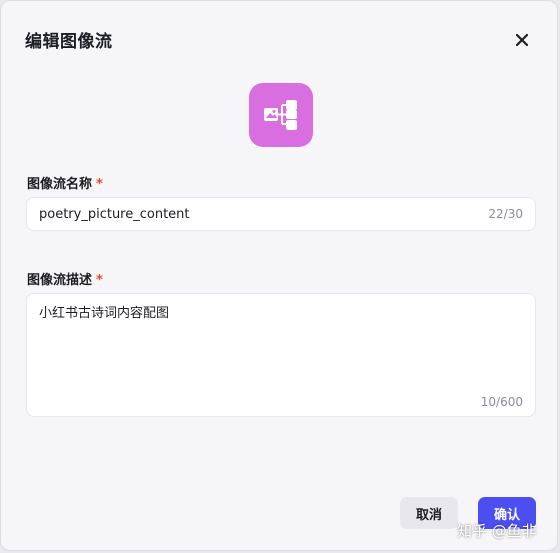 This screenshot has width=560, height=553. I want to click on desc-field-label: 图像流描述 *, so click(65, 278).